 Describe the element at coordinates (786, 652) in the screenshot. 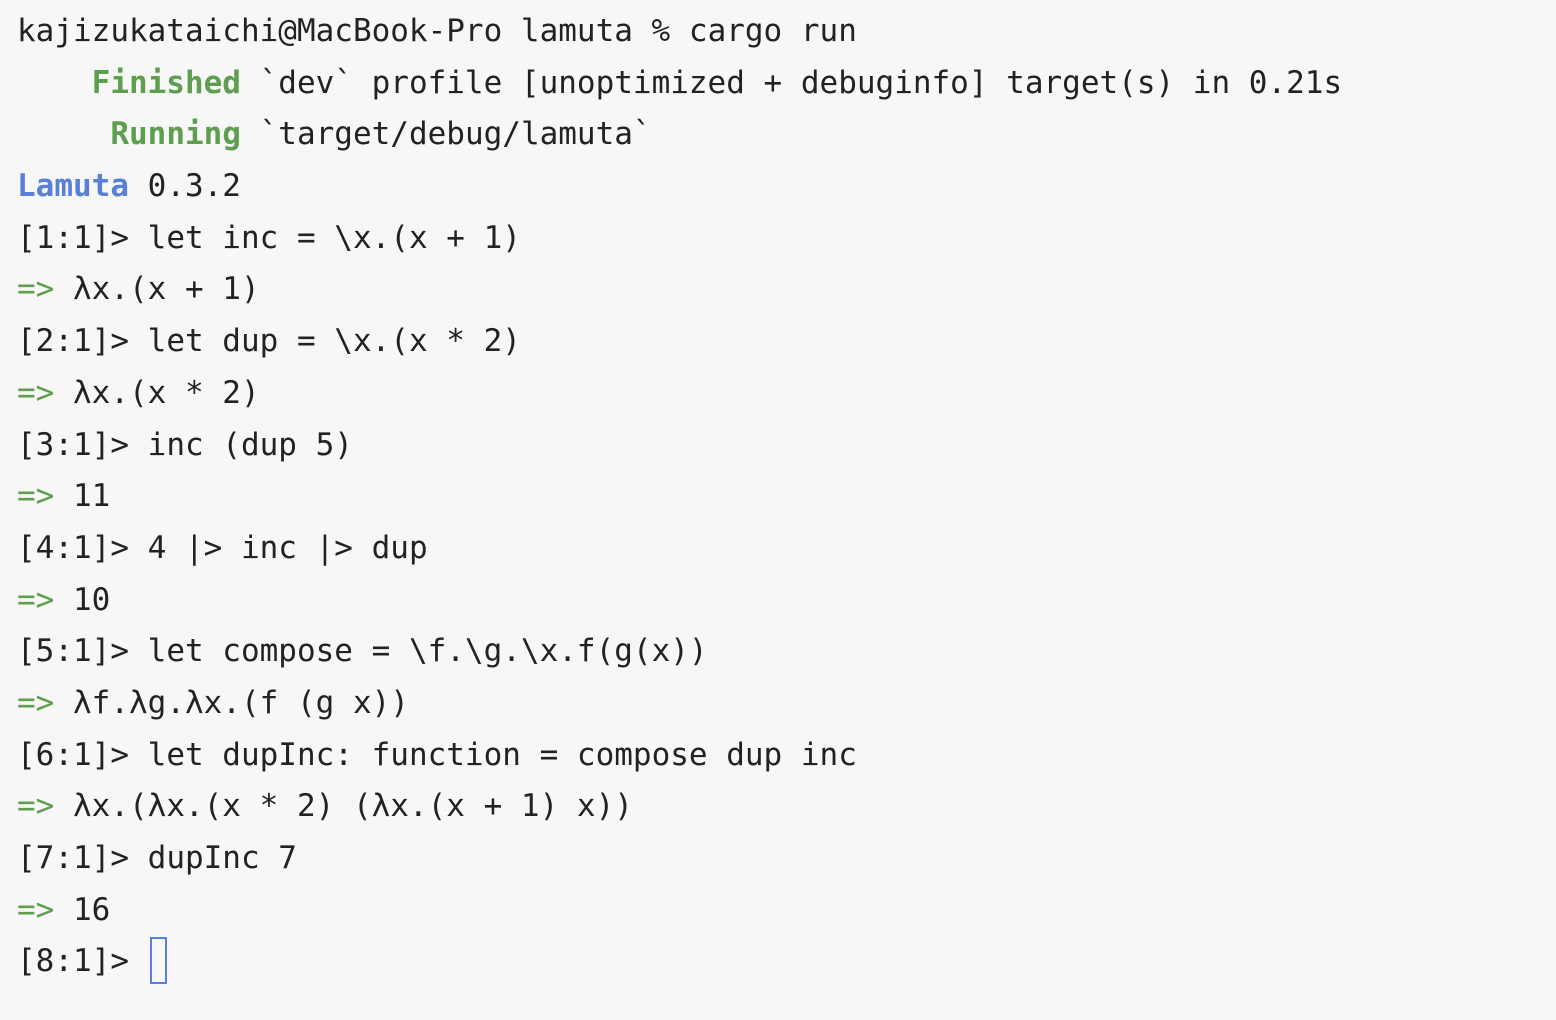

I see `repl-input-line: [5:1]> let compose = \f.\g.\x.f(g(x))` at that location.